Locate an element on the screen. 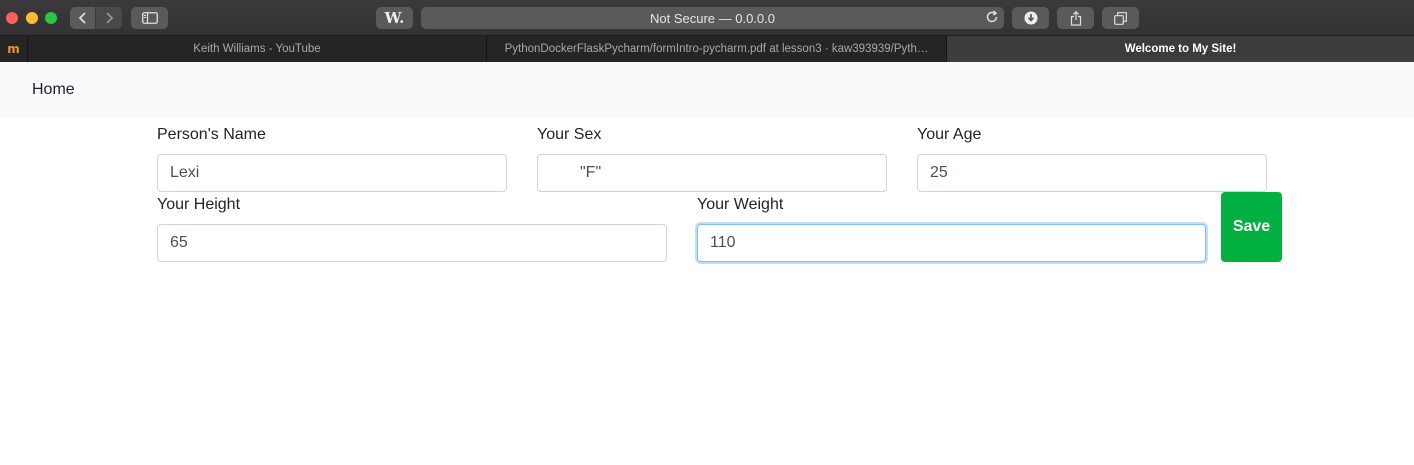  pinned-site-logo-icon: m is located at coordinates (13, 49).